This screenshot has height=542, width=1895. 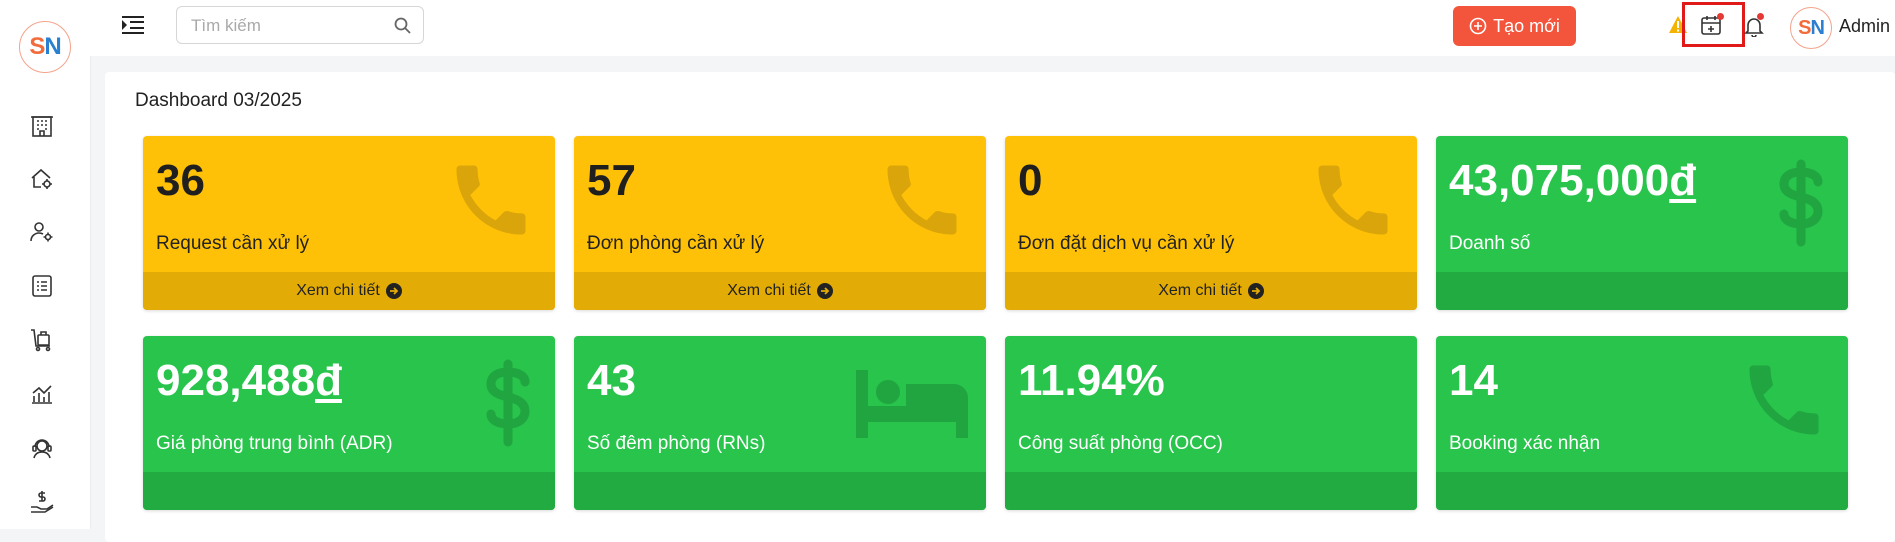 What do you see at coordinates (1817, 27) in the screenshot?
I see `avatar-letter-n: N` at bounding box center [1817, 27].